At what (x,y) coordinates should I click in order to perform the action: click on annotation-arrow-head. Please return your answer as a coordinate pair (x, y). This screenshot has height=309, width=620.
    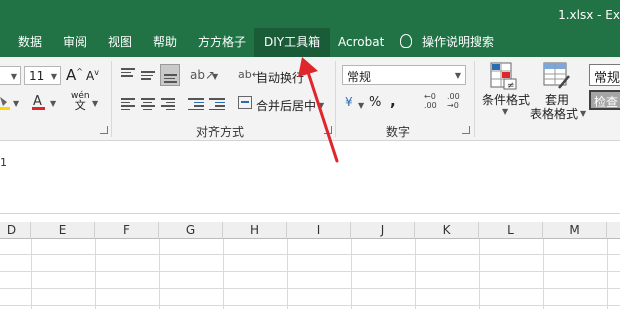
    Looking at the image, I should click on (308, 67).